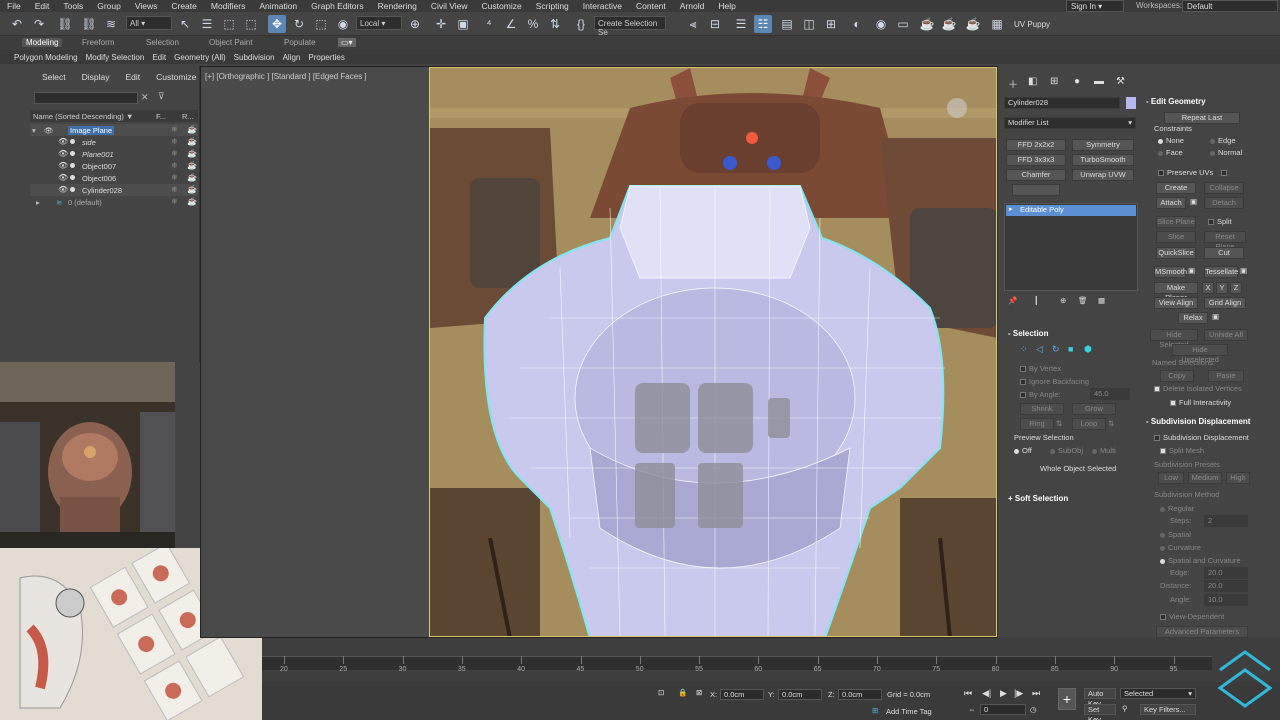 The height and width of the screenshot is (720, 1280). What do you see at coordinates (114, 190) in the screenshot?
I see `explorer-row-cylinder028: 👁 Cylinder028 ❄ ☕` at bounding box center [114, 190].